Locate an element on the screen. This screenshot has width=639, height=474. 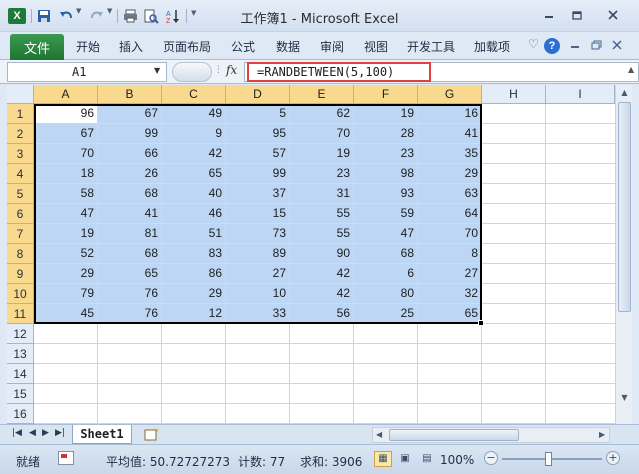
cell-f16 is located at coordinates (386, 414).